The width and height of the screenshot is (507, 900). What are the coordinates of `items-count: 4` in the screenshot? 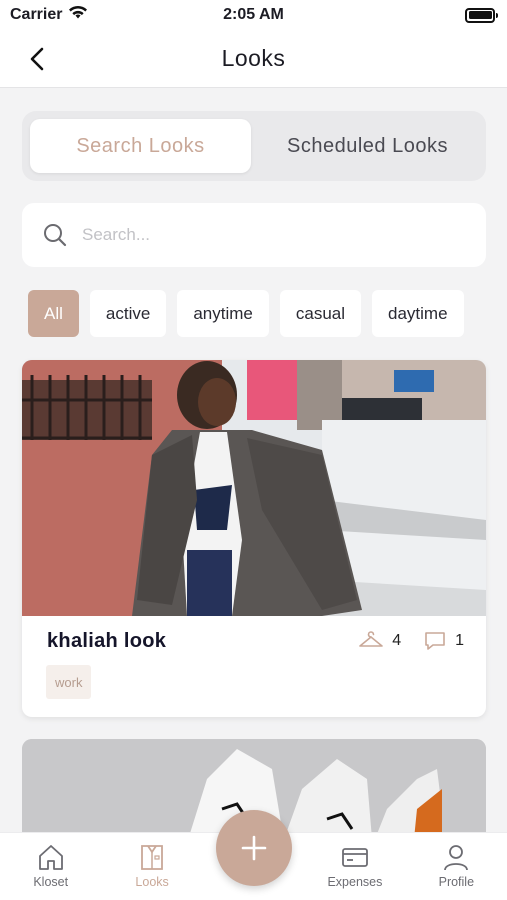 It's located at (397, 640).